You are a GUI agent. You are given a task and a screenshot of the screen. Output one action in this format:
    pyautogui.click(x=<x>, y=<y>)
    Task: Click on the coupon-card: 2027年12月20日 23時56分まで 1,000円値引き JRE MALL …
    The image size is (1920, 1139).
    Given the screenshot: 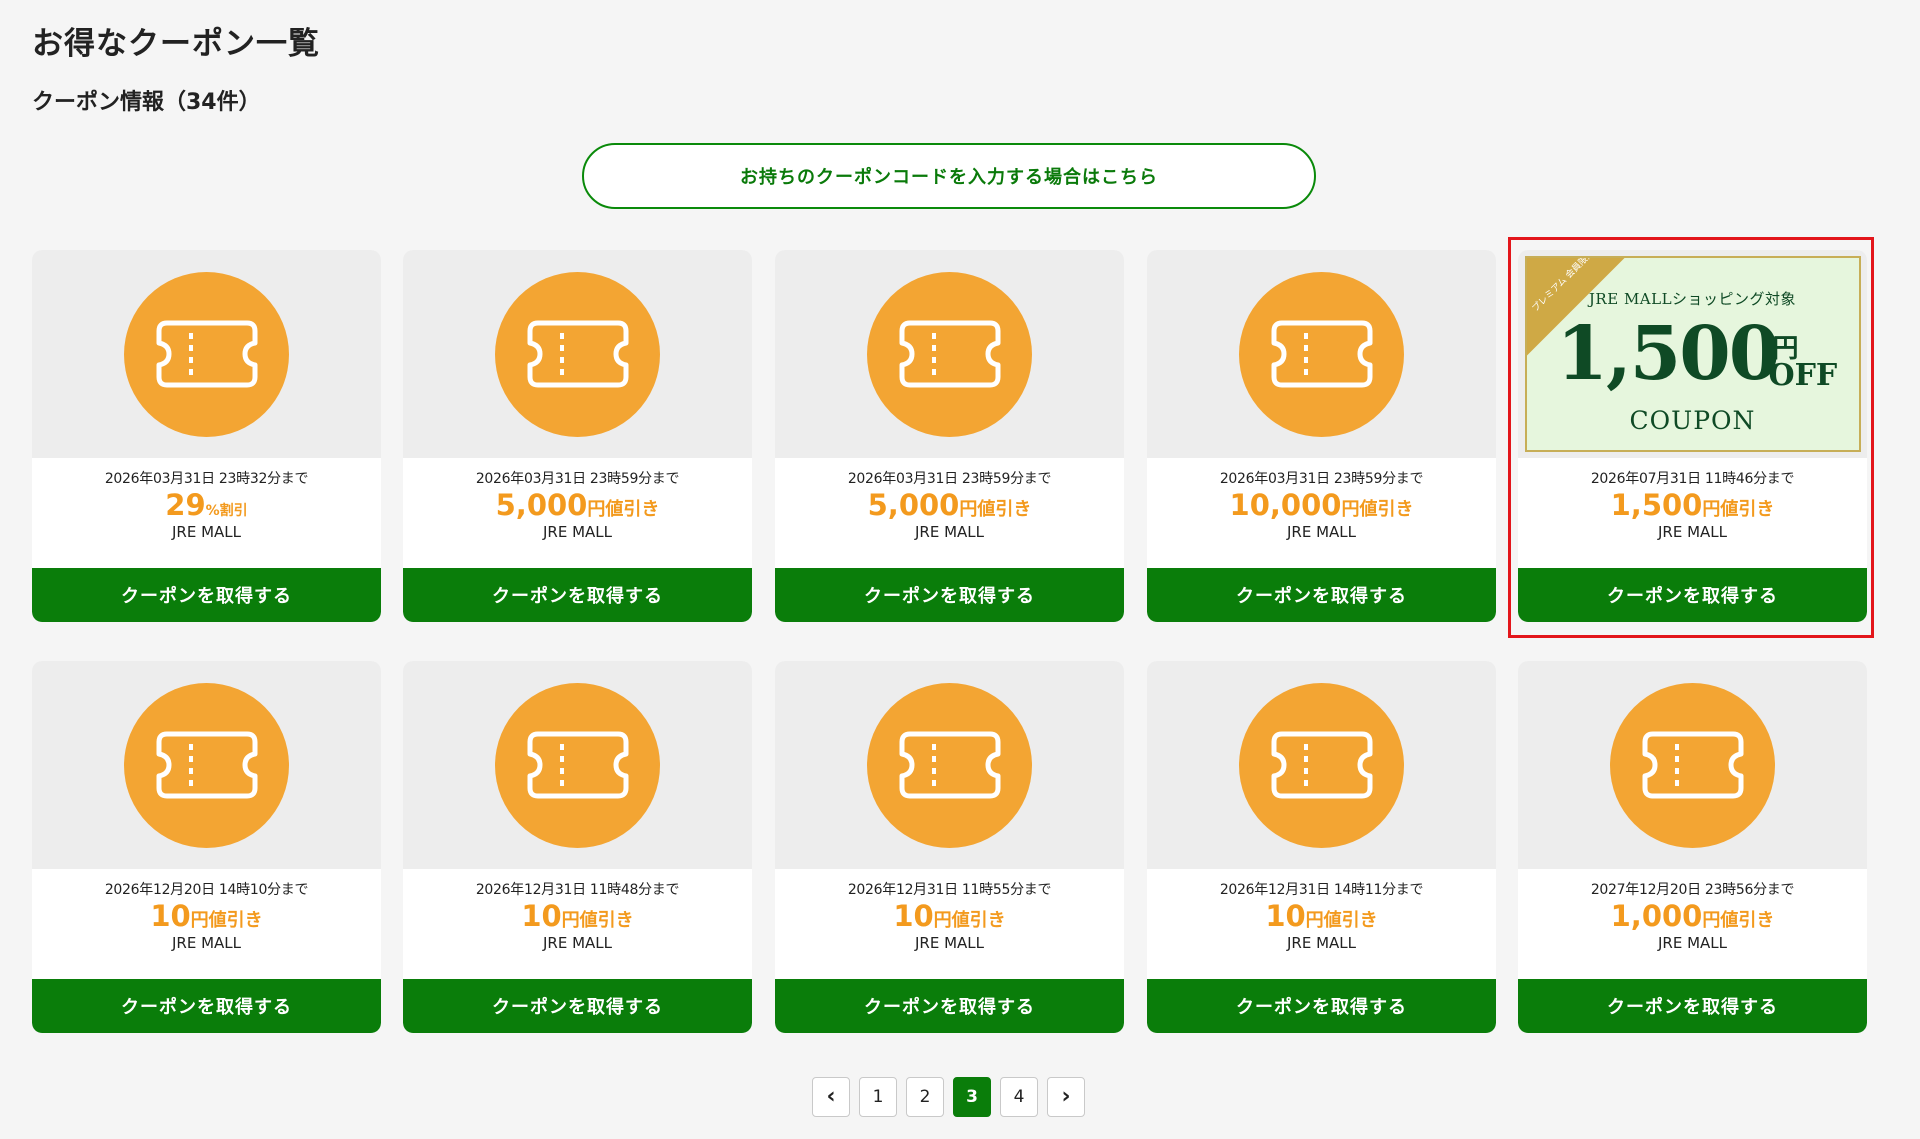 What is the action you would take?
    pyautogui.click(x=1692, y=847)
    